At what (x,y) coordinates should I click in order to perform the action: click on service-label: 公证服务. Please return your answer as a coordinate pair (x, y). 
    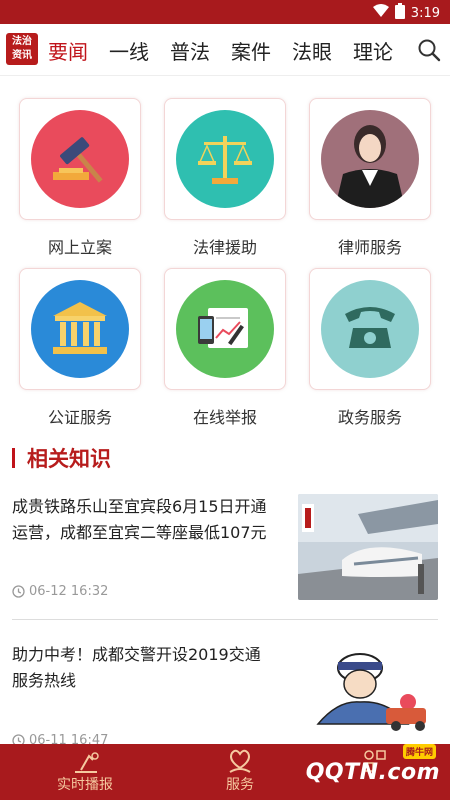
    Looking at the image, I should click on (79, 417).